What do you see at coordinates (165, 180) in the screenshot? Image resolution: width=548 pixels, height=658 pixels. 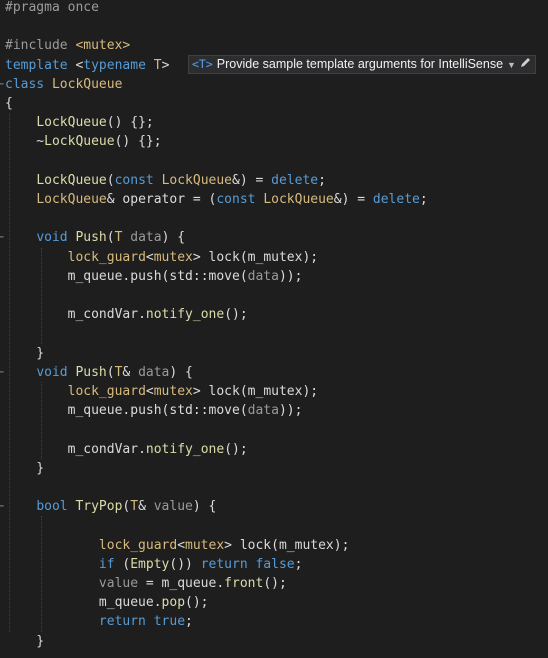 I see `code-text: LockQueue(const LockQueue&) = delete;` at bounding box center [165, 180].